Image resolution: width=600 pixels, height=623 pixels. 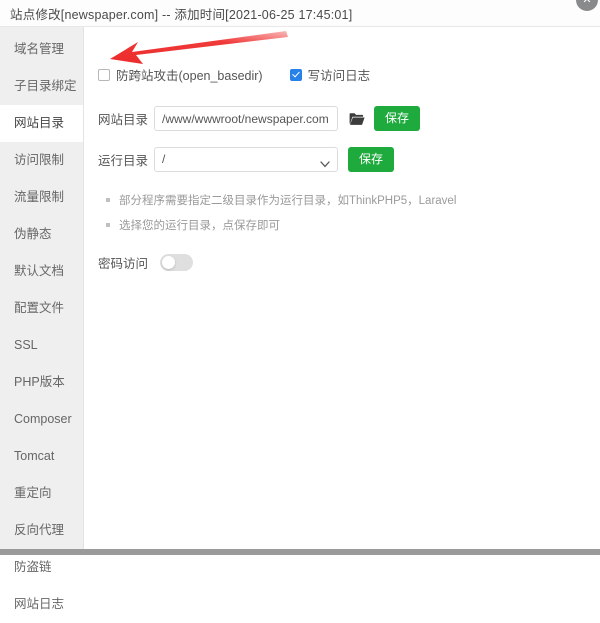 I want to click on toggle-knob, so click(x=168, y=262).